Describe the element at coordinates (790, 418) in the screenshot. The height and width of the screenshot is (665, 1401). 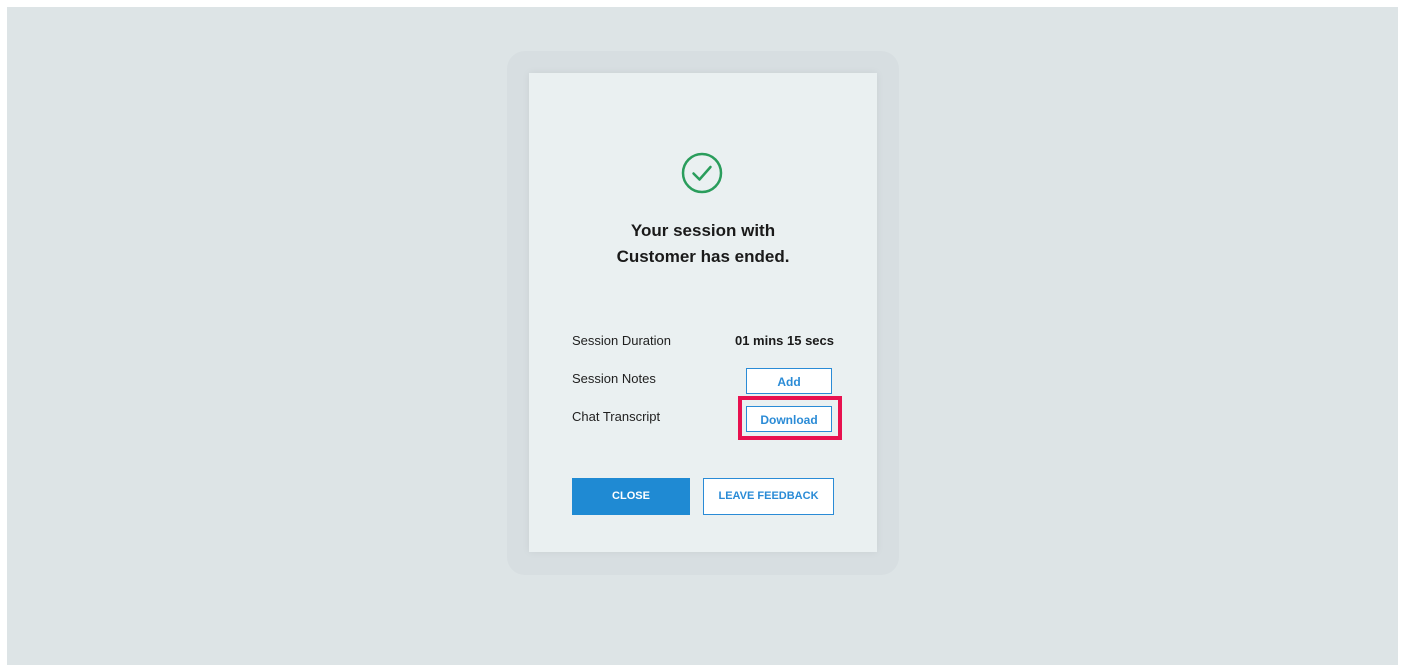
I see `highlight-annotation` at that location.